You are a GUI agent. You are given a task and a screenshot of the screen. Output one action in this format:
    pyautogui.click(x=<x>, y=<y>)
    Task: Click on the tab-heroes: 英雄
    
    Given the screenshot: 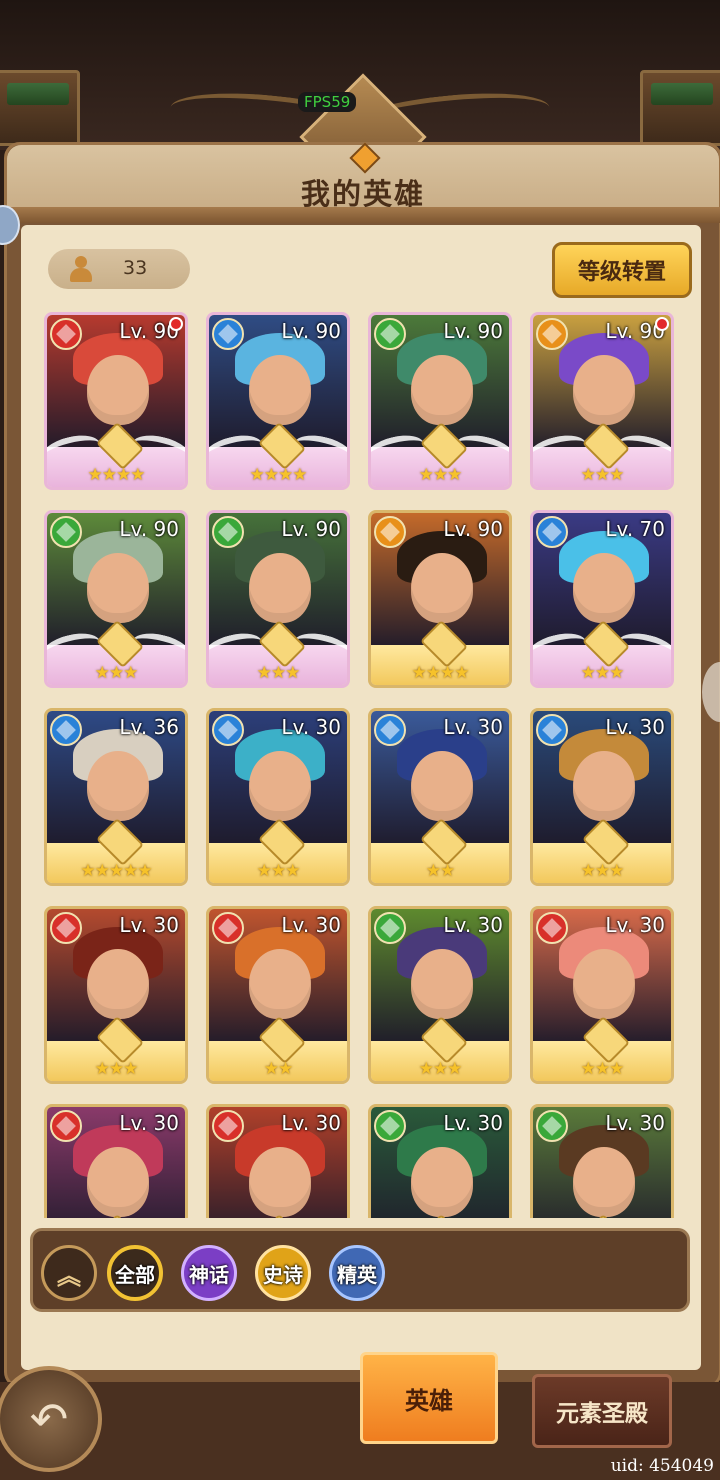 What is the action you would take?
    pyautogui.click(x=429, y=1398)
    